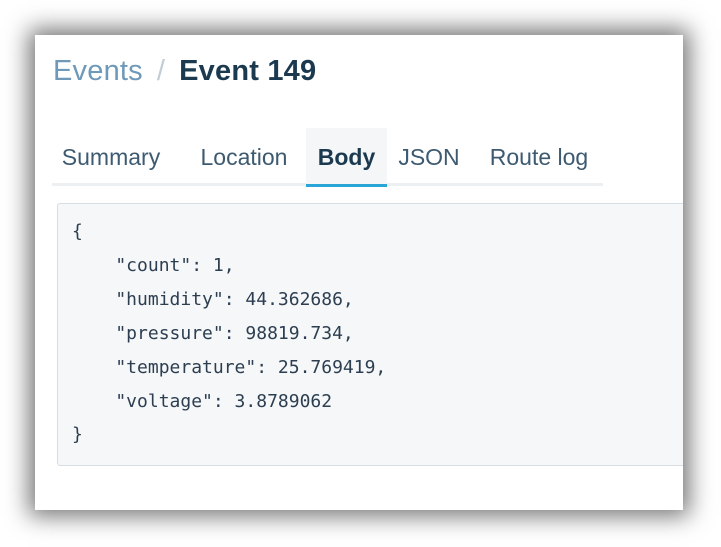  I want to click on tab-bar: Summary Location Body JSON Route log, so click(327, 157).